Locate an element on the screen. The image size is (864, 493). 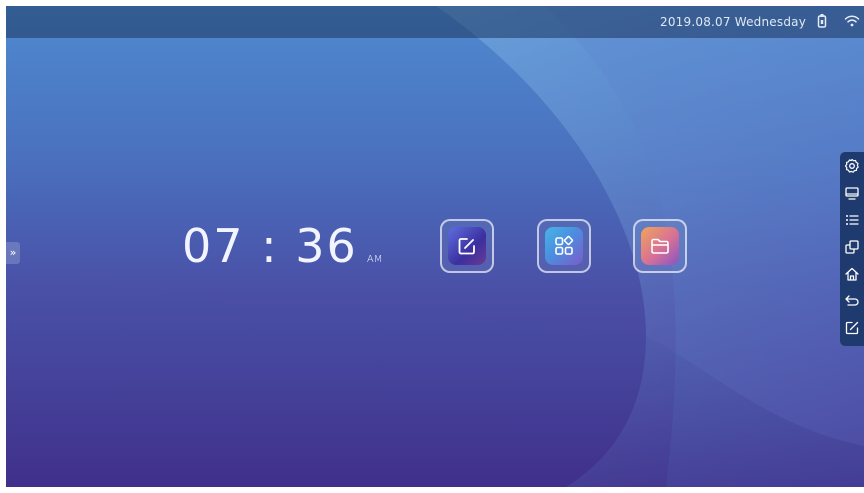
clock-time: 07 : 36 is located at coordinates (270, 246).